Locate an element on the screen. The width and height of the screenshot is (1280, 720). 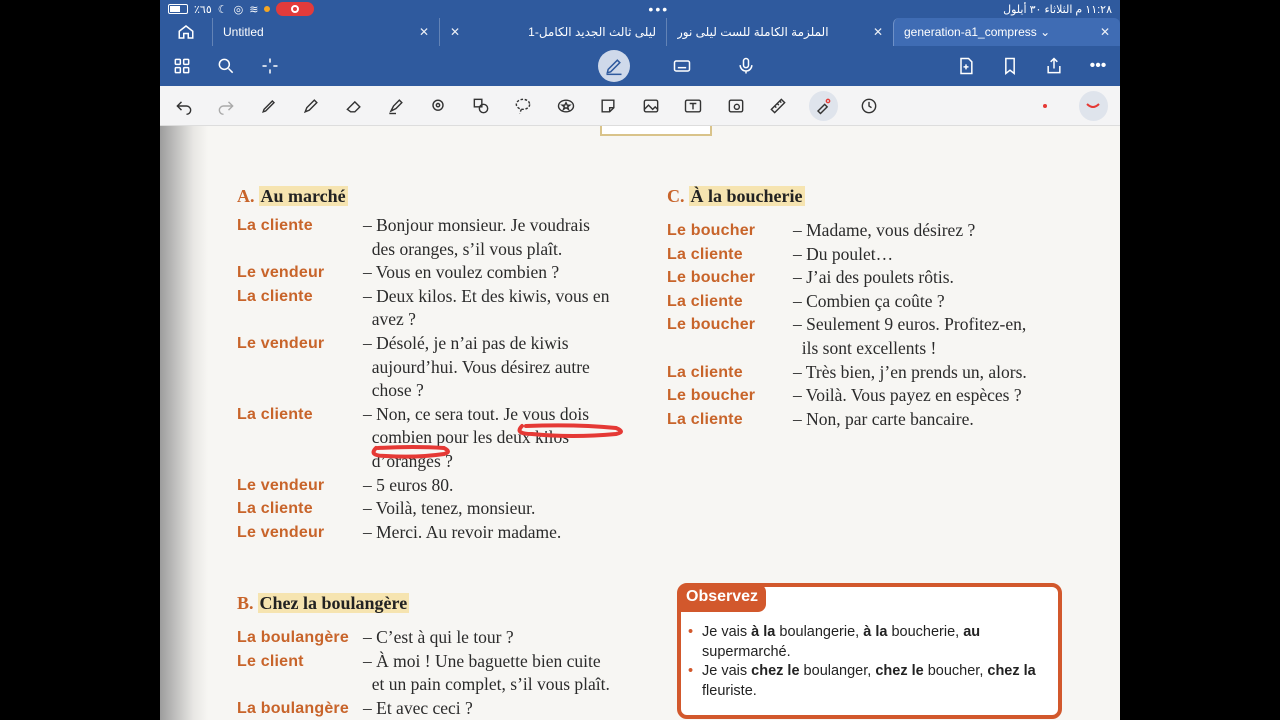
shapes-tool-icon is located at coordinates (480, 106).